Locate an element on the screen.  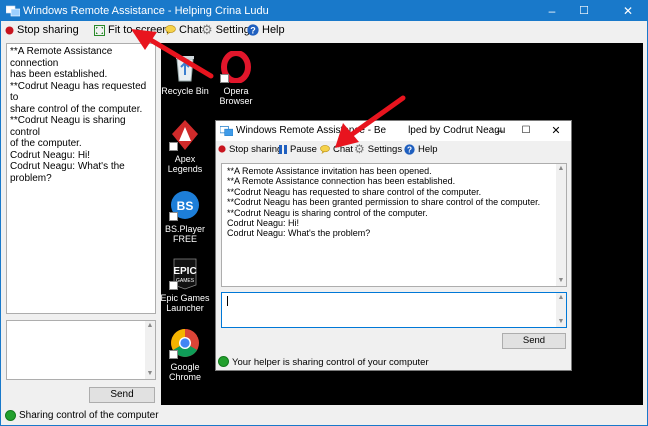
apex-icon is located at coordinates (185, 135).